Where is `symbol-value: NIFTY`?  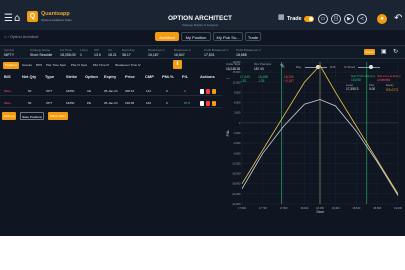
symbol-value: NIFTY is located at coordinates (9, 55).